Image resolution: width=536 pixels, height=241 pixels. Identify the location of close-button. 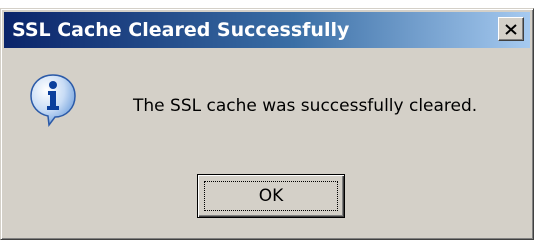
(511, 29).